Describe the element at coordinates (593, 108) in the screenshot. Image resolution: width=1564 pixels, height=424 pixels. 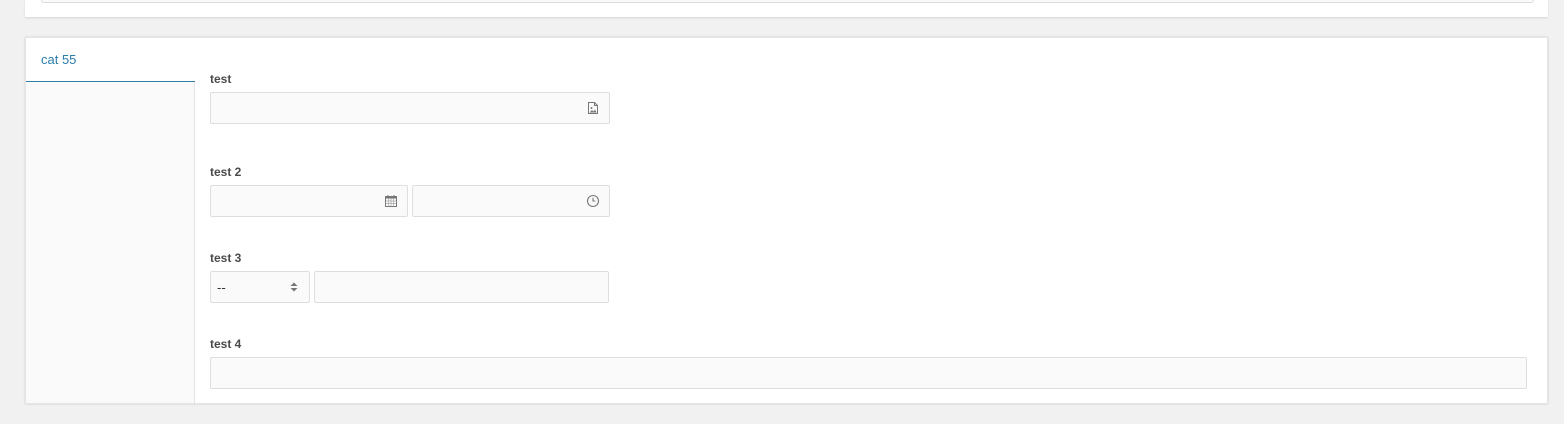
I see `image-file-icon` at that location.